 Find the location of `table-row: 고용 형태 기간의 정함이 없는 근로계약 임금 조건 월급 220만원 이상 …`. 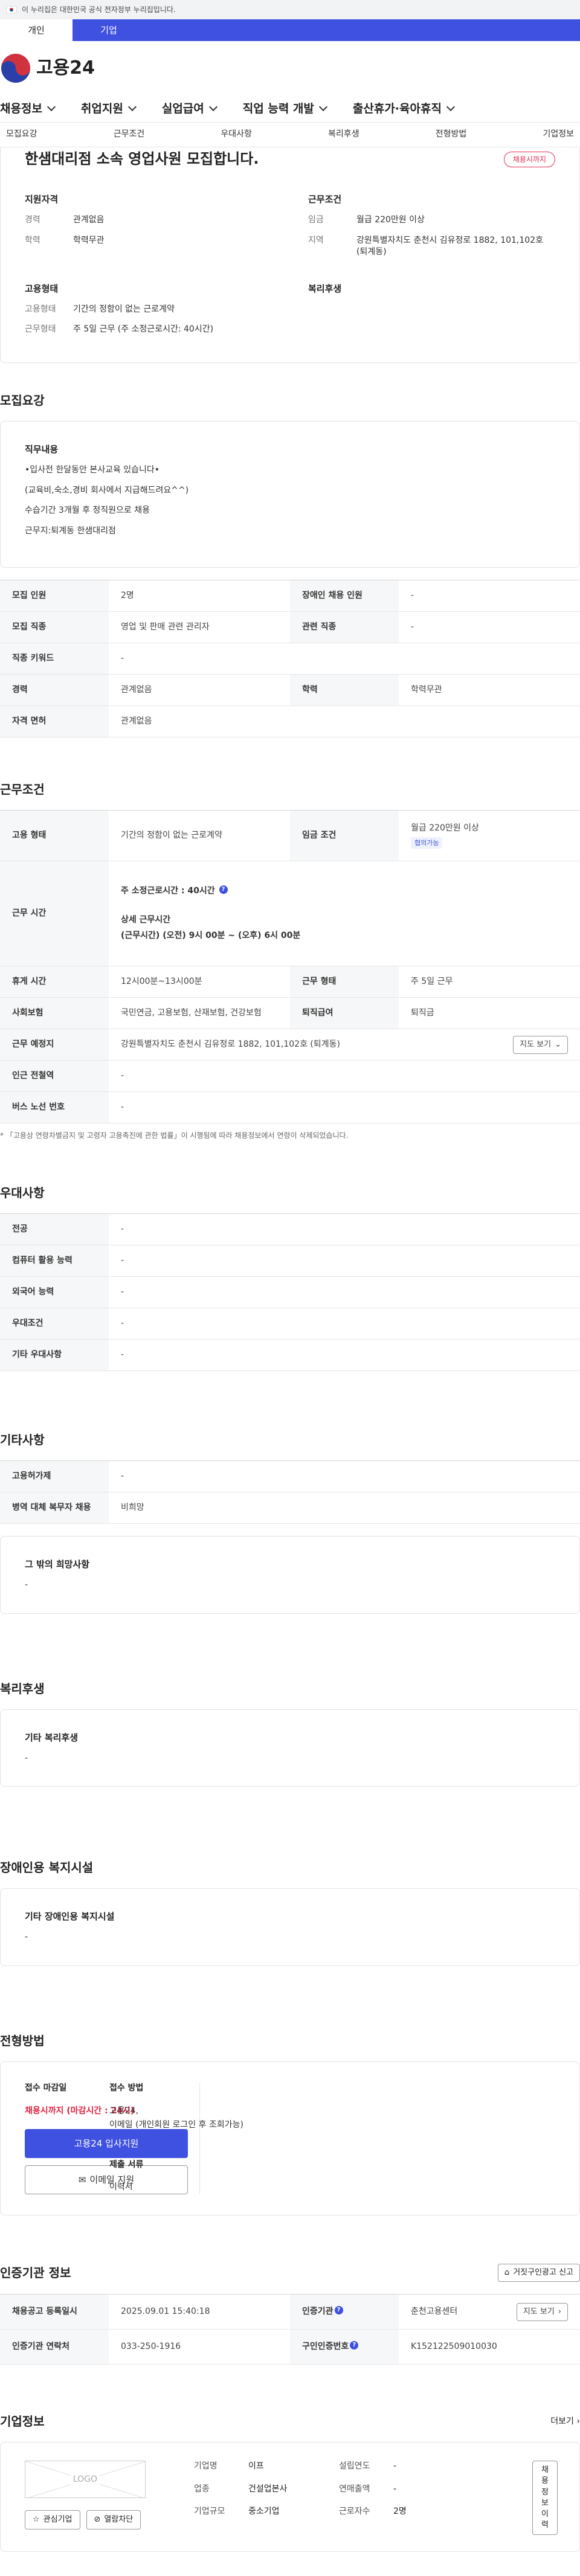

table-row: 고용 형태 기간의 정함이 없는 근로계약 임금 조건 월급 220만원 이상 … is located at coordinates (290, 835).